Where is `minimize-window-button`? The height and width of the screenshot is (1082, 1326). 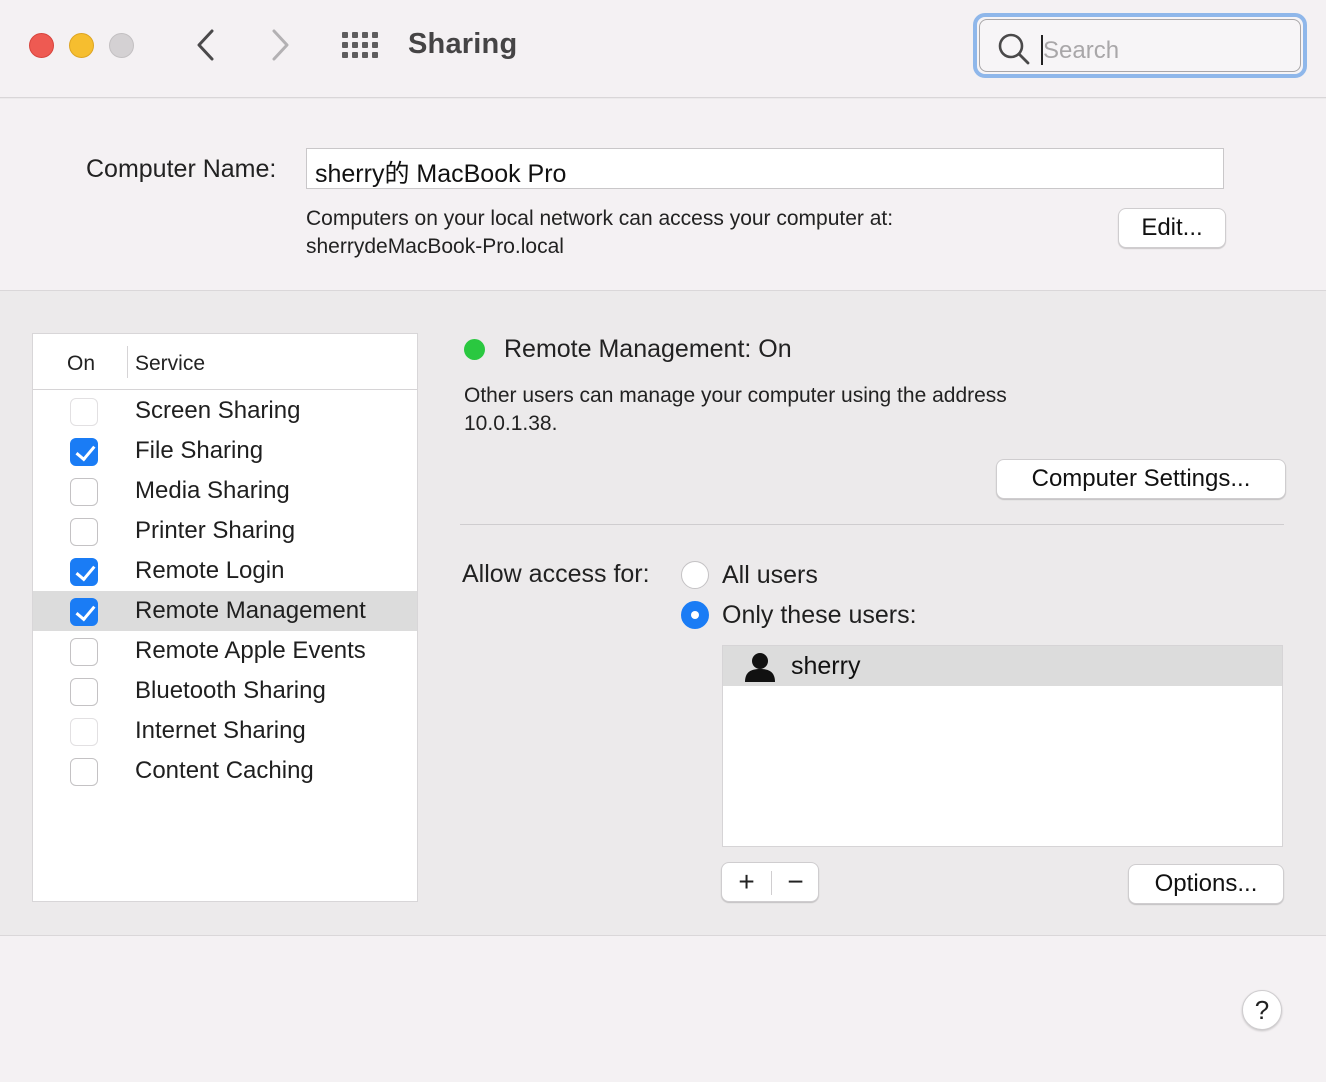
minimize-window-button is located at coordinates (81, 45).